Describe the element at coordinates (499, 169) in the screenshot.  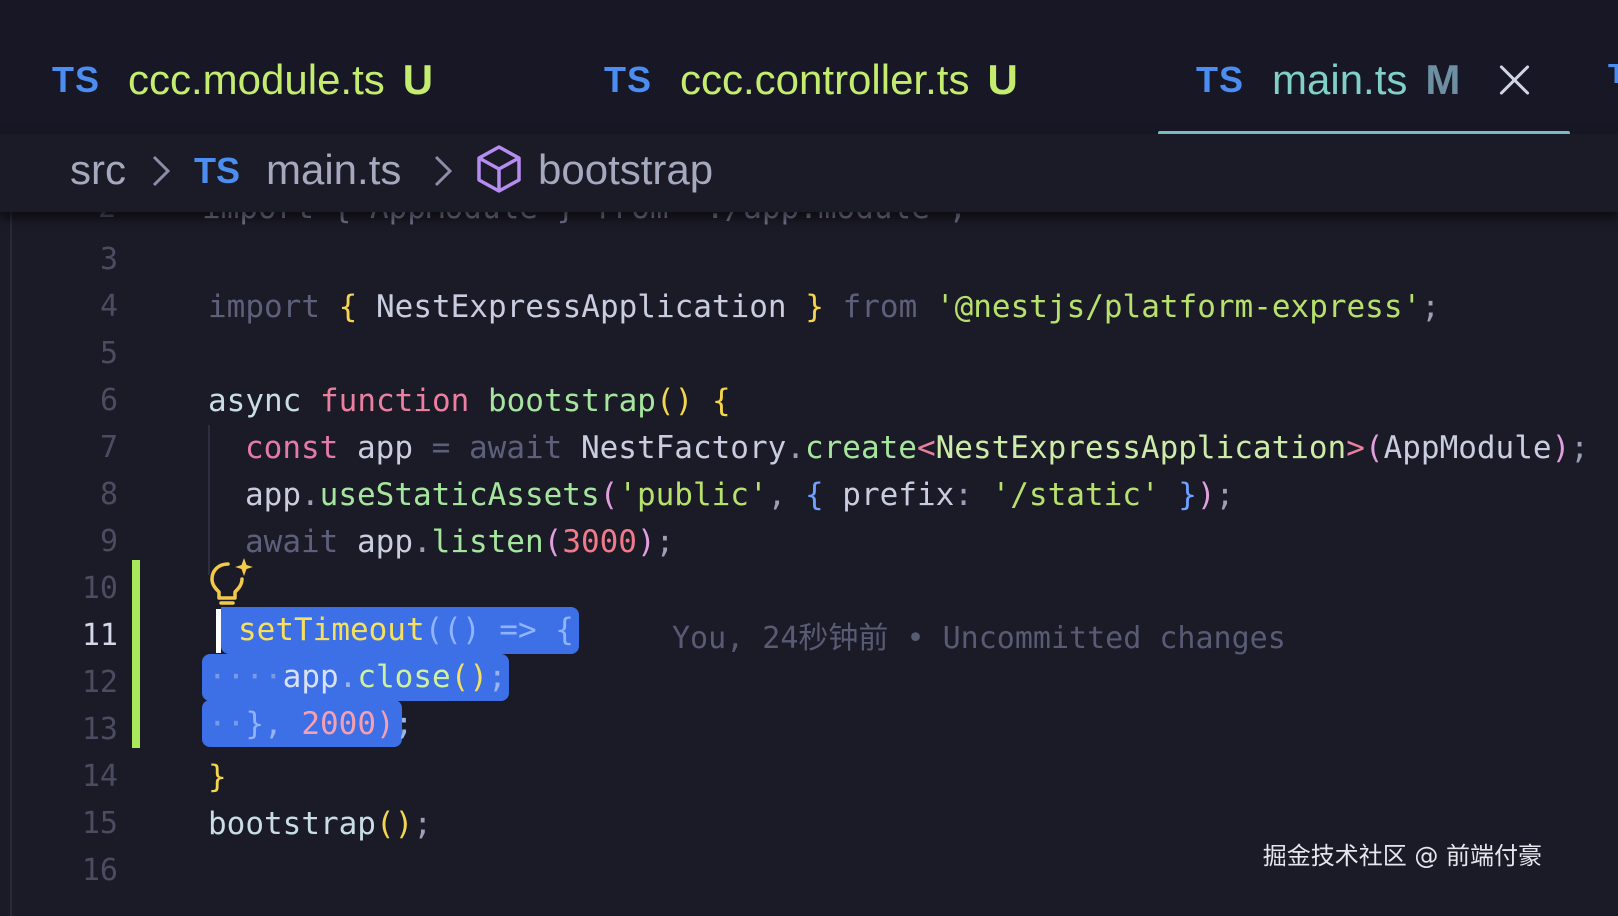
I see `method-symbol-icon` at that location.